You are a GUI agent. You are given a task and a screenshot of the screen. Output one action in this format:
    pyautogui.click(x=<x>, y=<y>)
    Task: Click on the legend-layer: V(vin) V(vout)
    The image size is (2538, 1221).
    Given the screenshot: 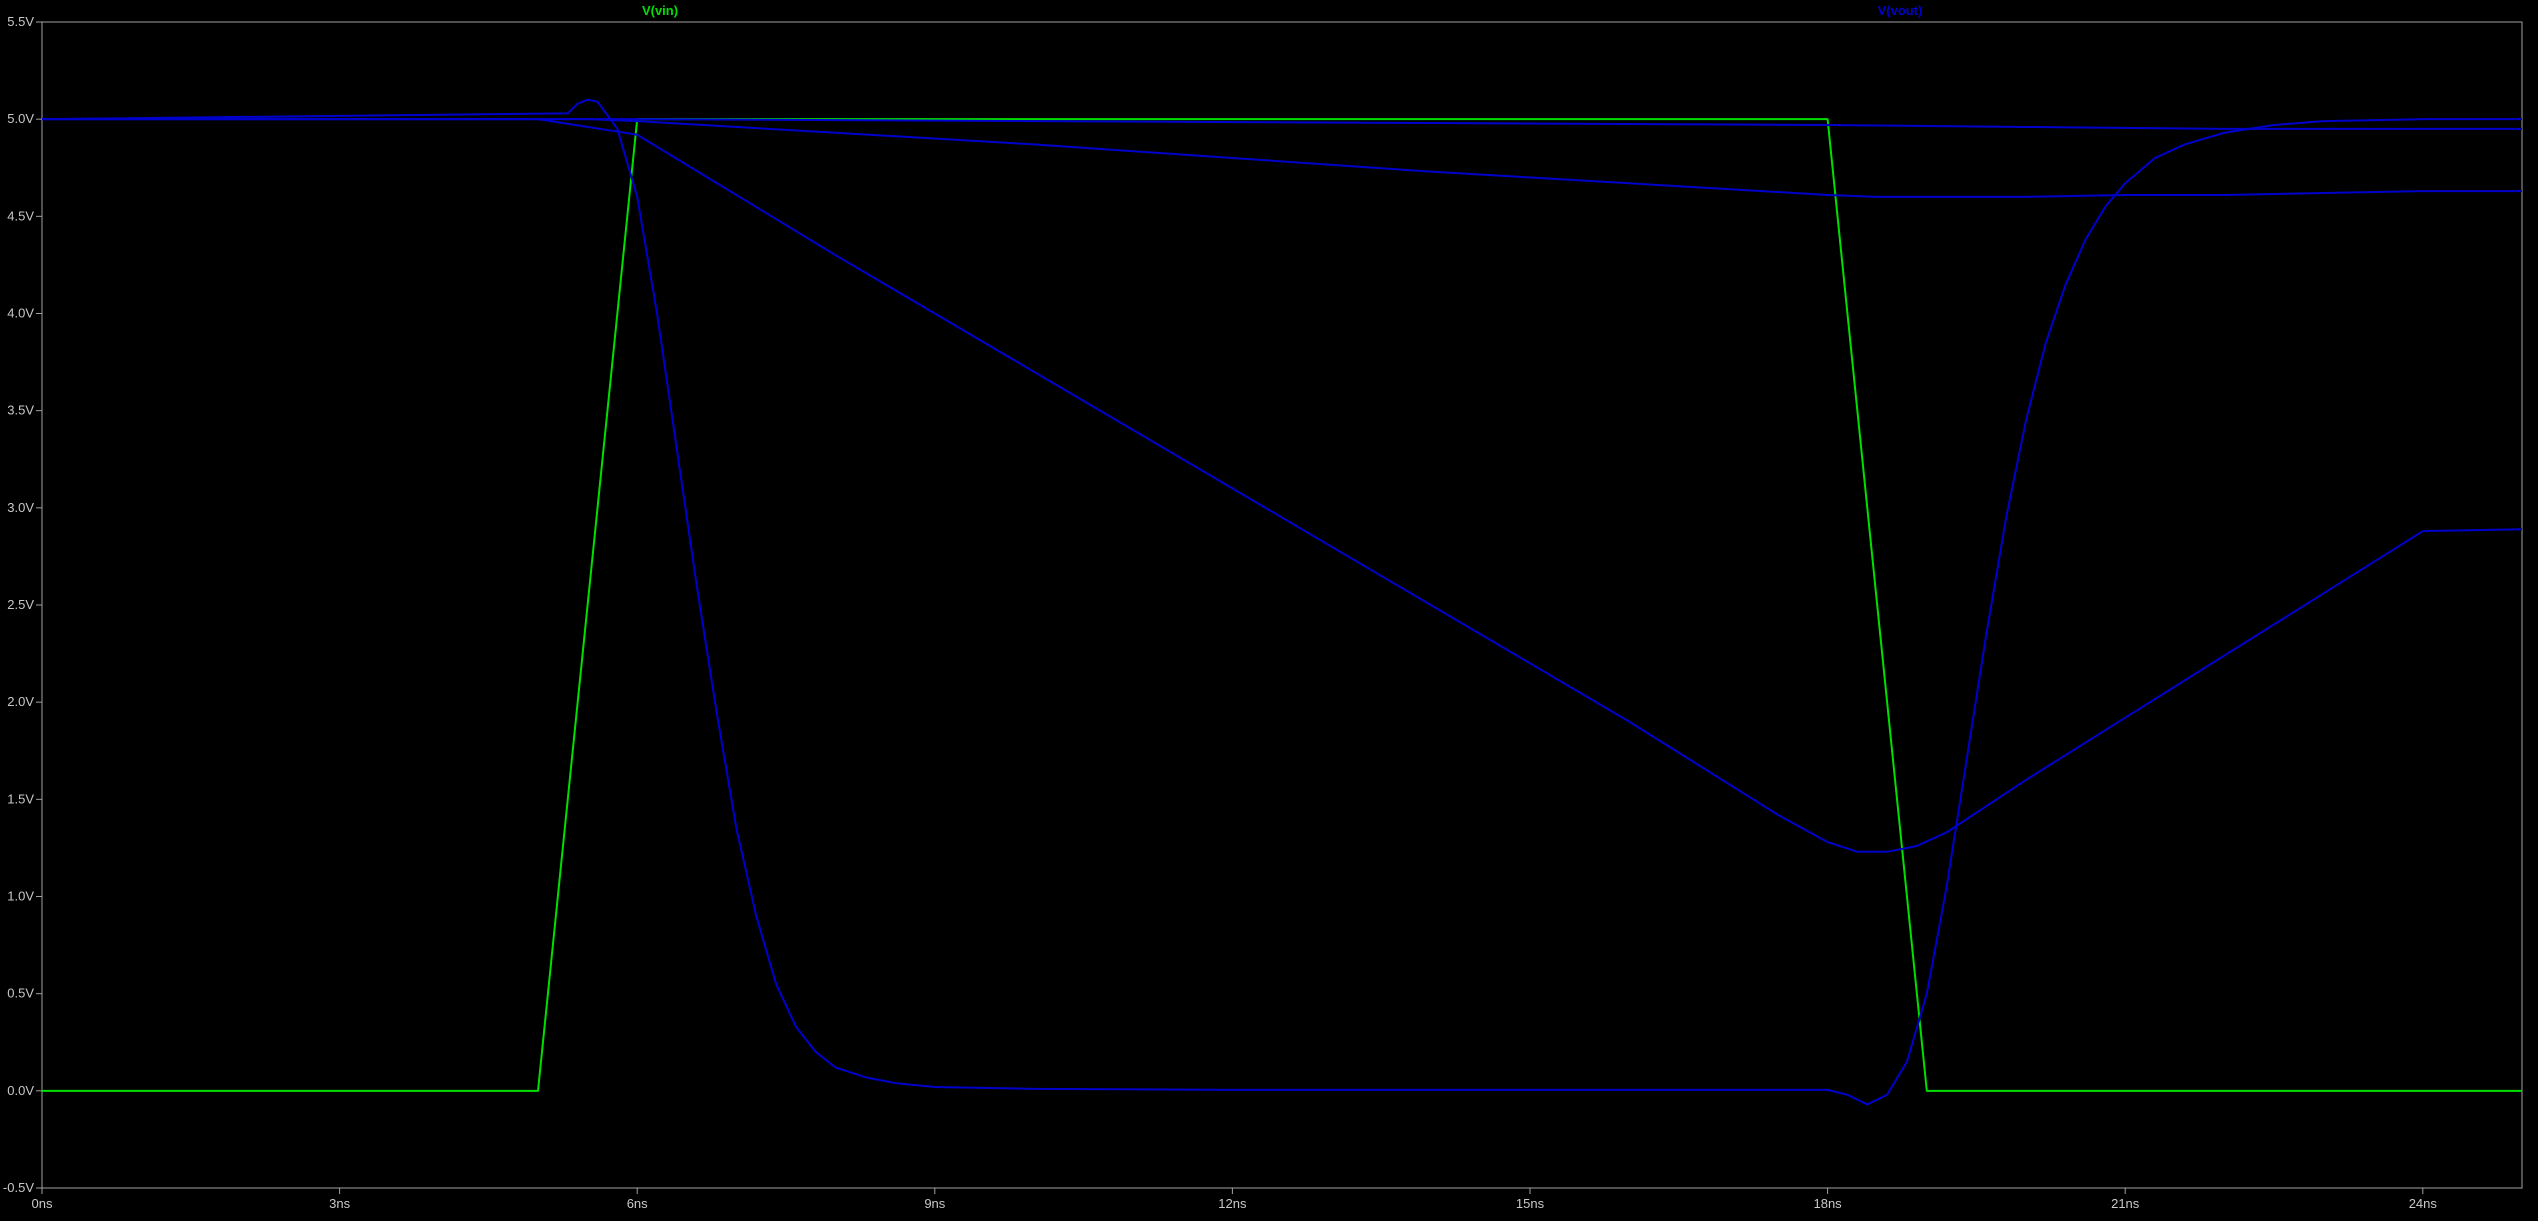 What is the action you would take?
    pyautogui.click(x=1282, y=10)
    